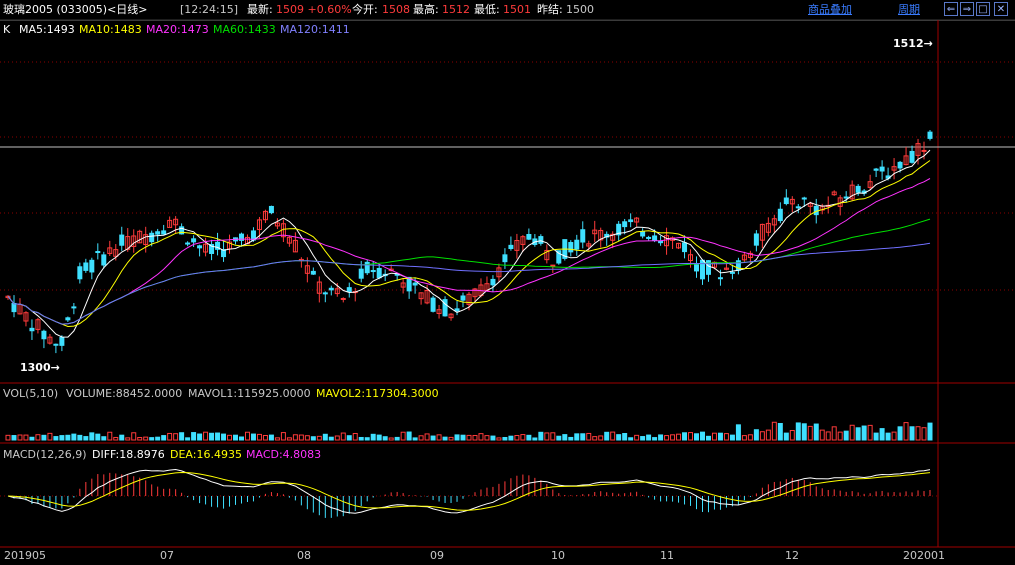 This screenshot has width=1015, height=565. I want to click on x-label-11: 11, so click(667, 555).